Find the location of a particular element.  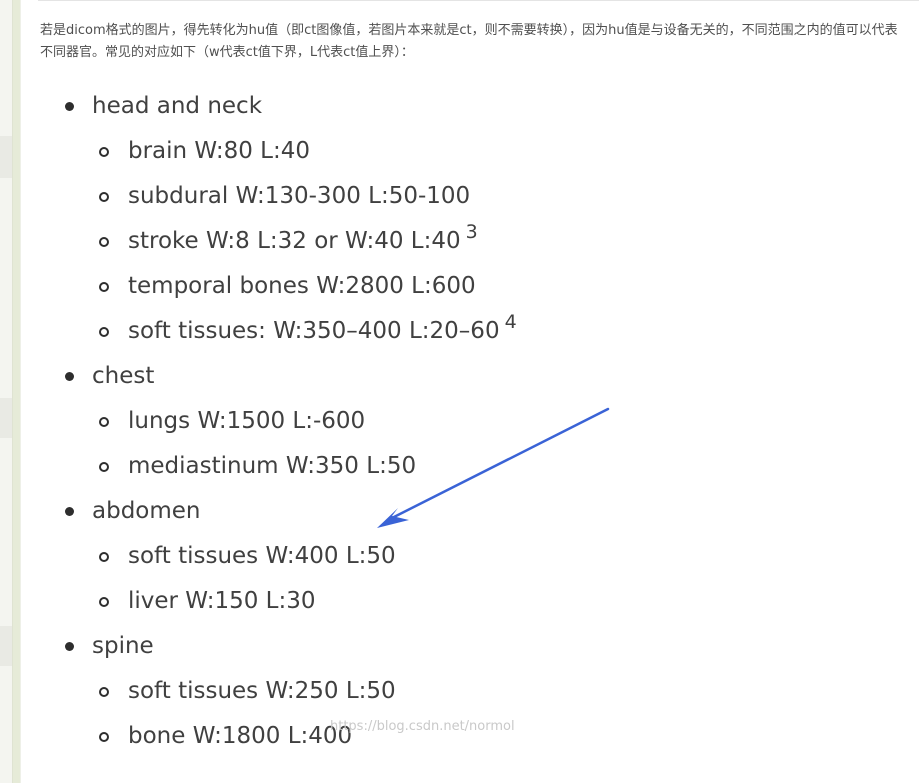

category-label: abdomen is located at coordinates (146, 511).